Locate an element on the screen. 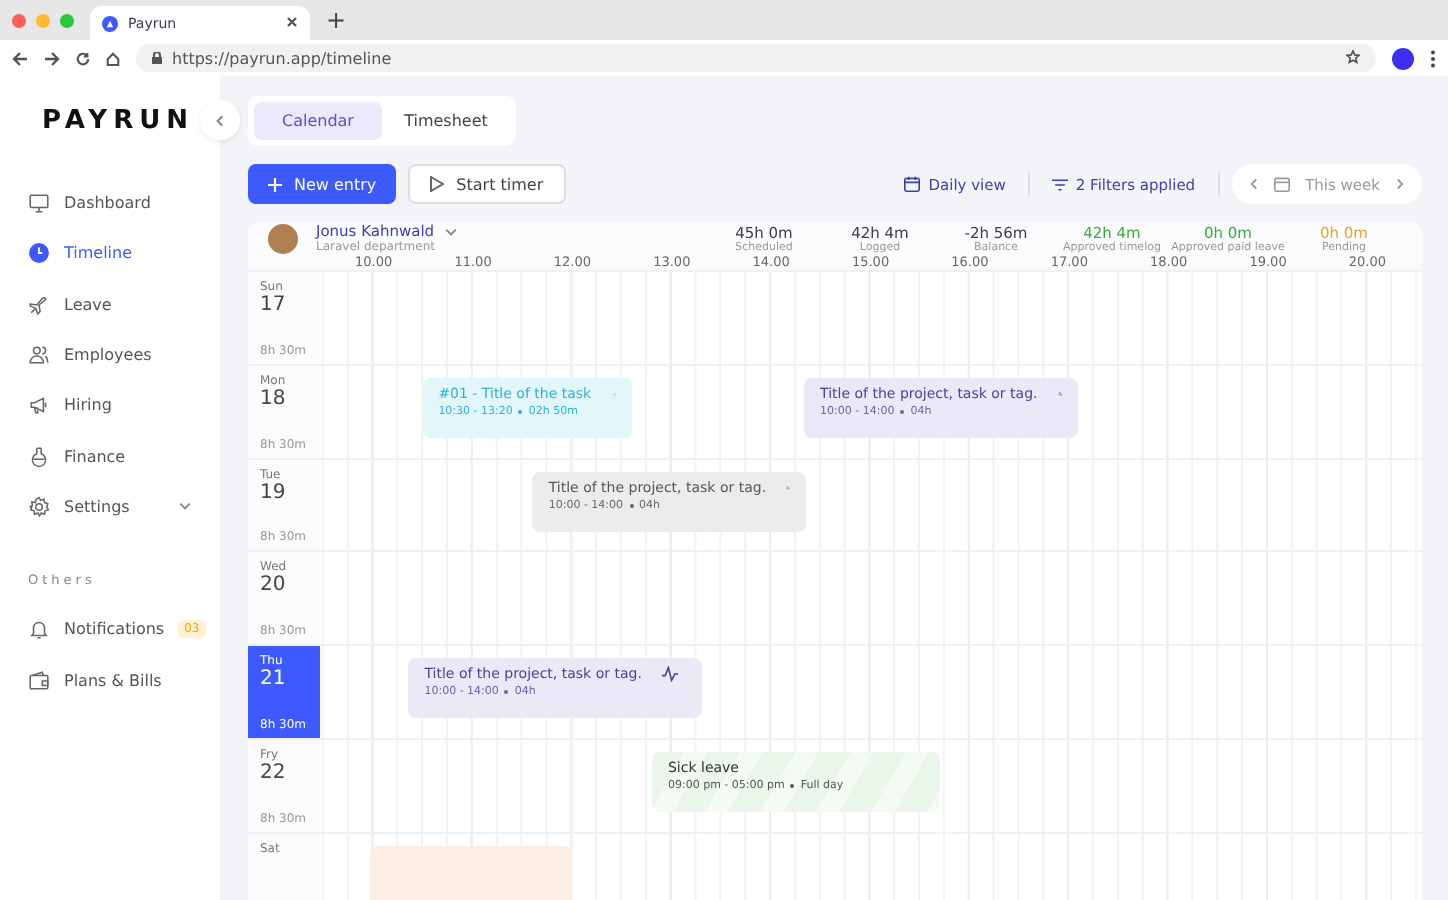 Image resolution: width=1448 pixels, height=900 pixels. view-tab: Calendar is located at coordinates (318, 121).